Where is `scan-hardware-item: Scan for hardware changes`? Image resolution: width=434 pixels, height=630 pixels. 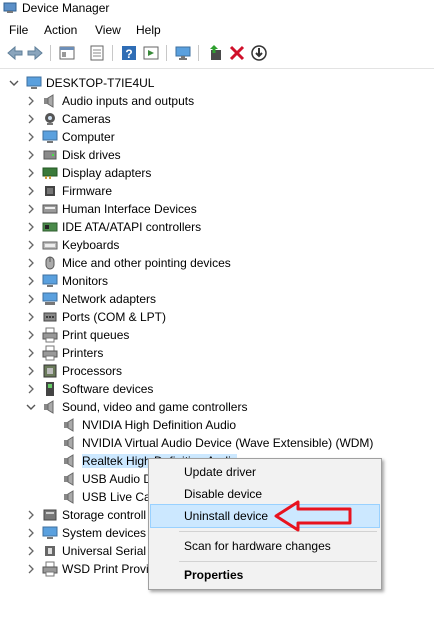 scan-hardware-item: Scan for hardware changes is located at coordinates (265, 546).